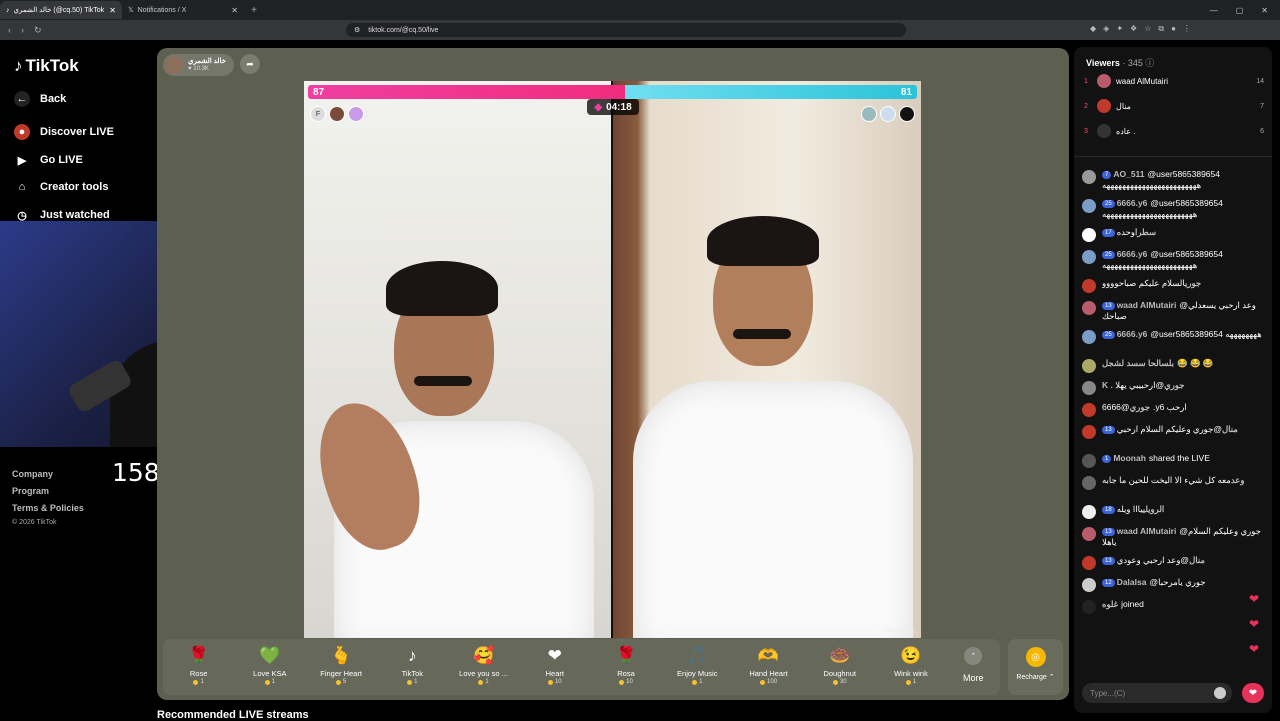  Describe the element at coordinates (250, 64) in the screenshot. I see `share-button: ➦` at that location.